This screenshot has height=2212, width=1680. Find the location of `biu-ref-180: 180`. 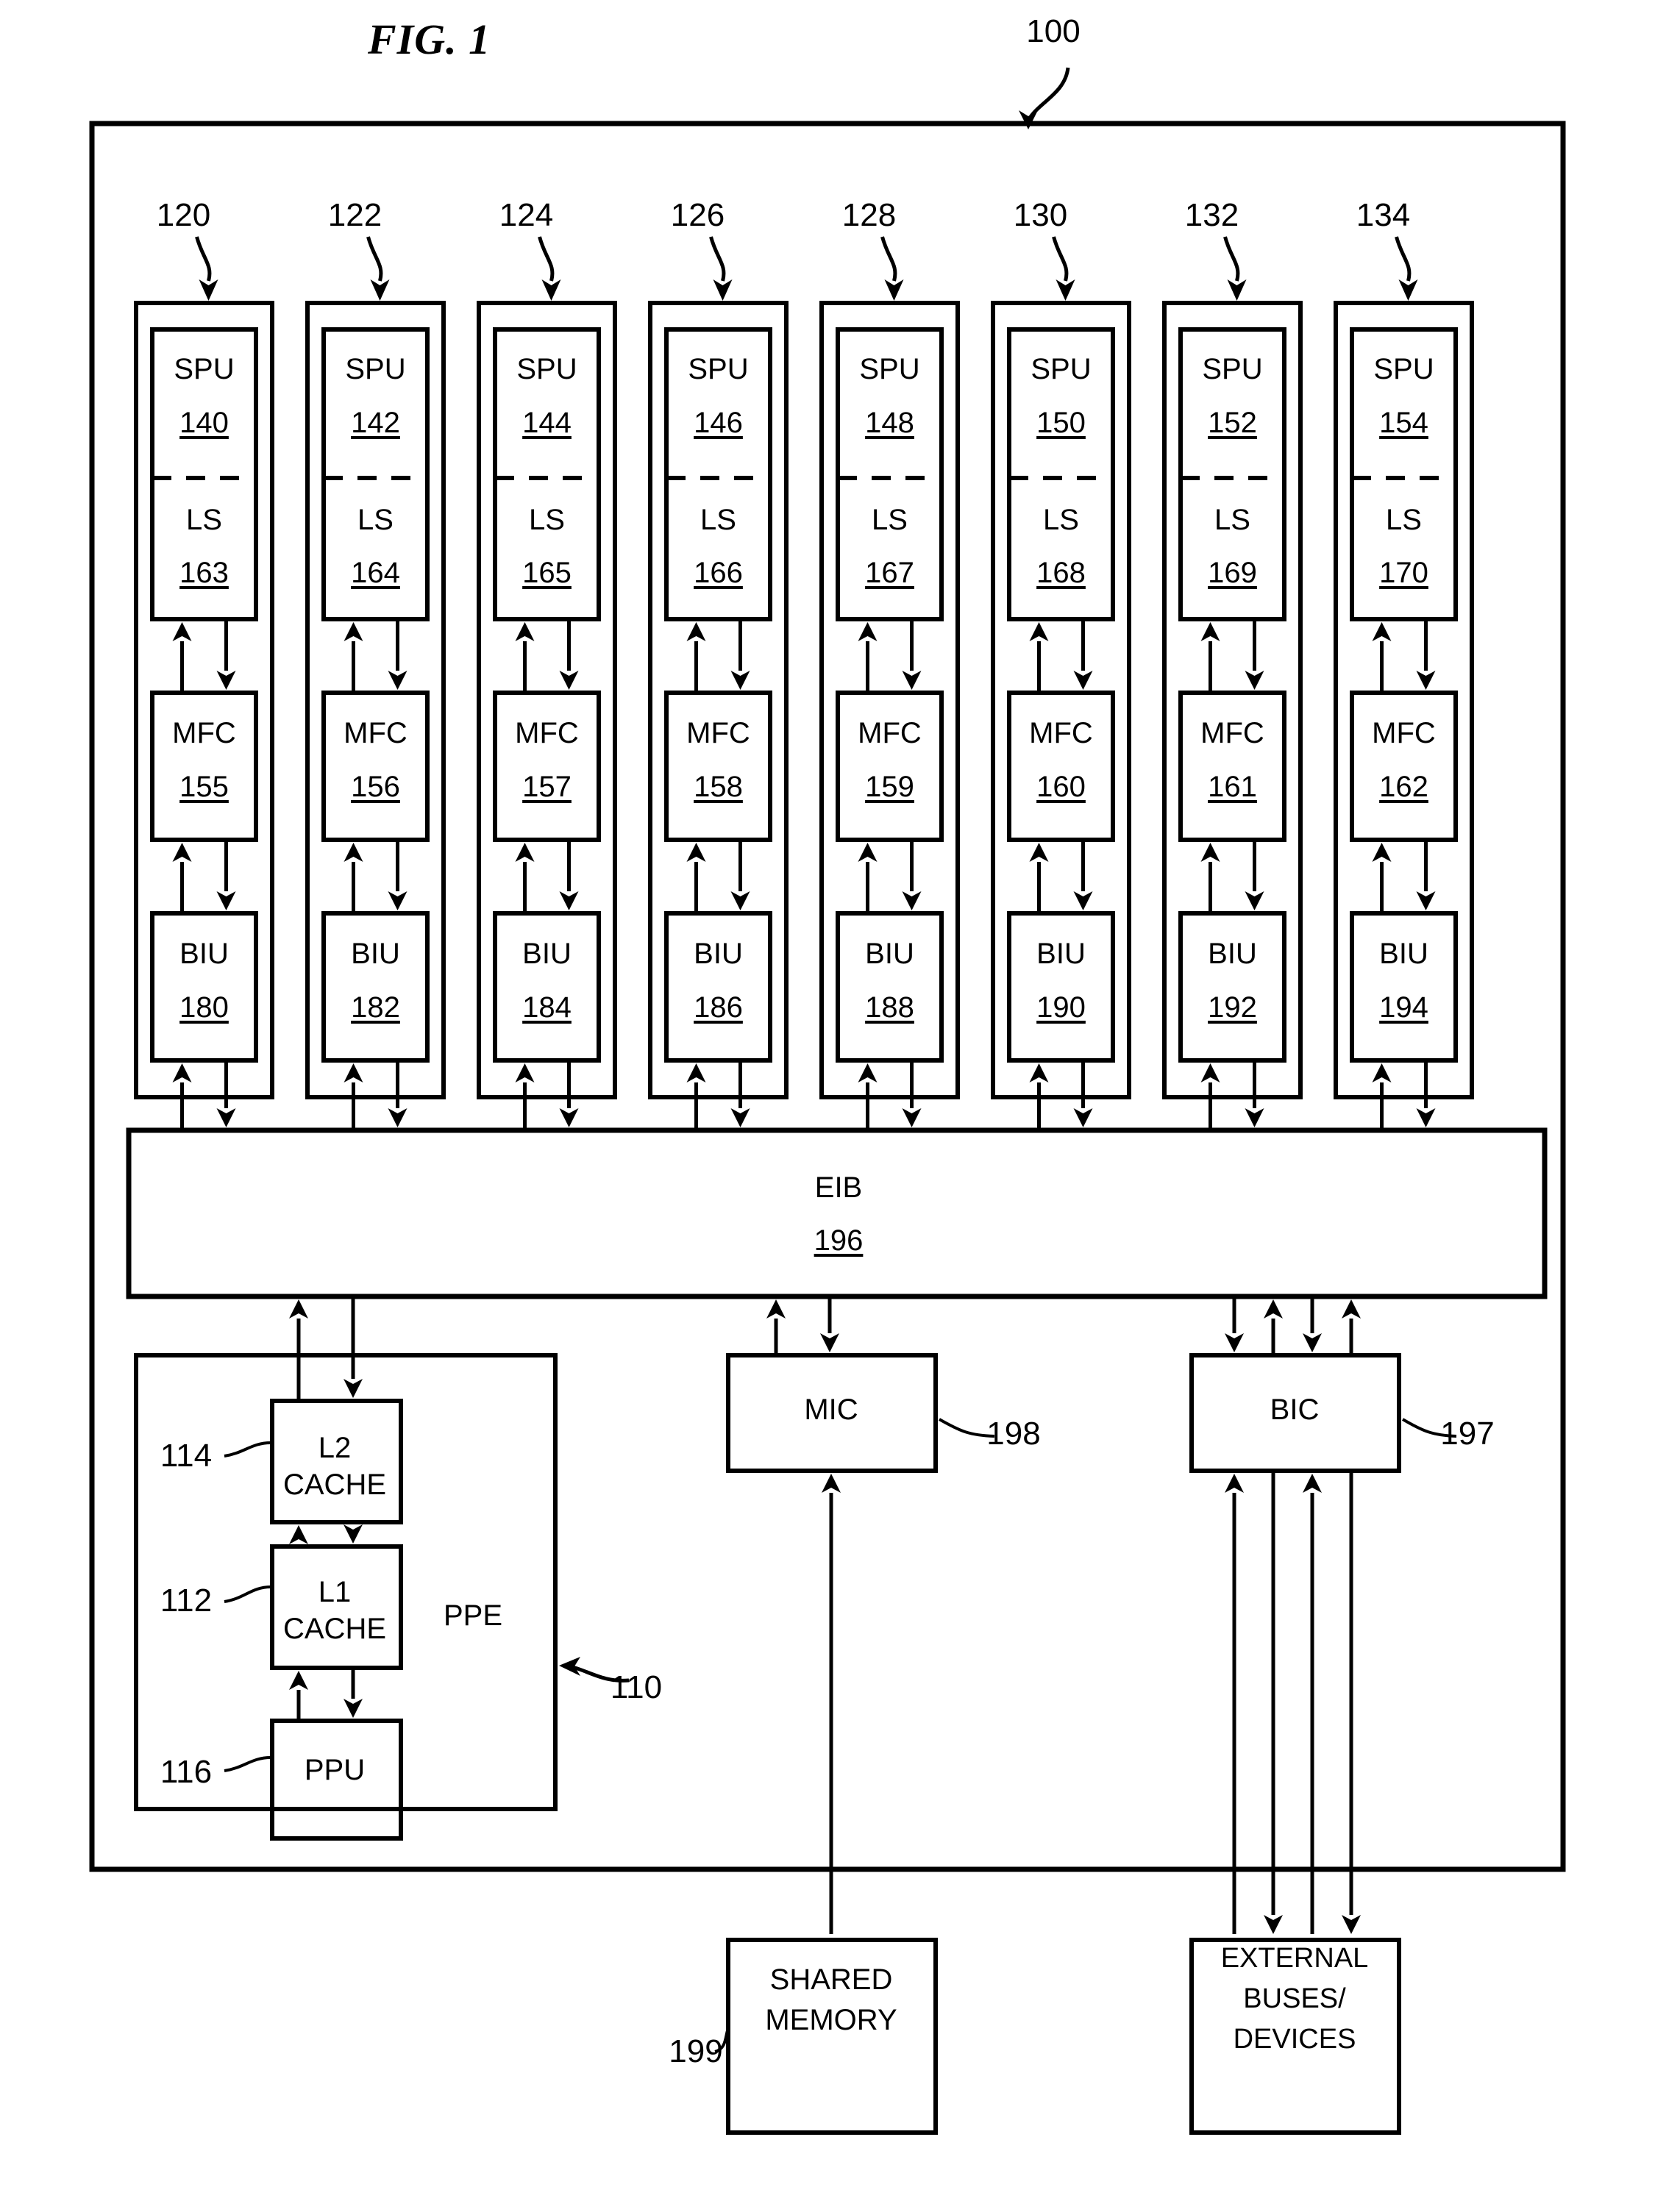

biu-ref-180: 180 is located at coordinates (204, 1007).